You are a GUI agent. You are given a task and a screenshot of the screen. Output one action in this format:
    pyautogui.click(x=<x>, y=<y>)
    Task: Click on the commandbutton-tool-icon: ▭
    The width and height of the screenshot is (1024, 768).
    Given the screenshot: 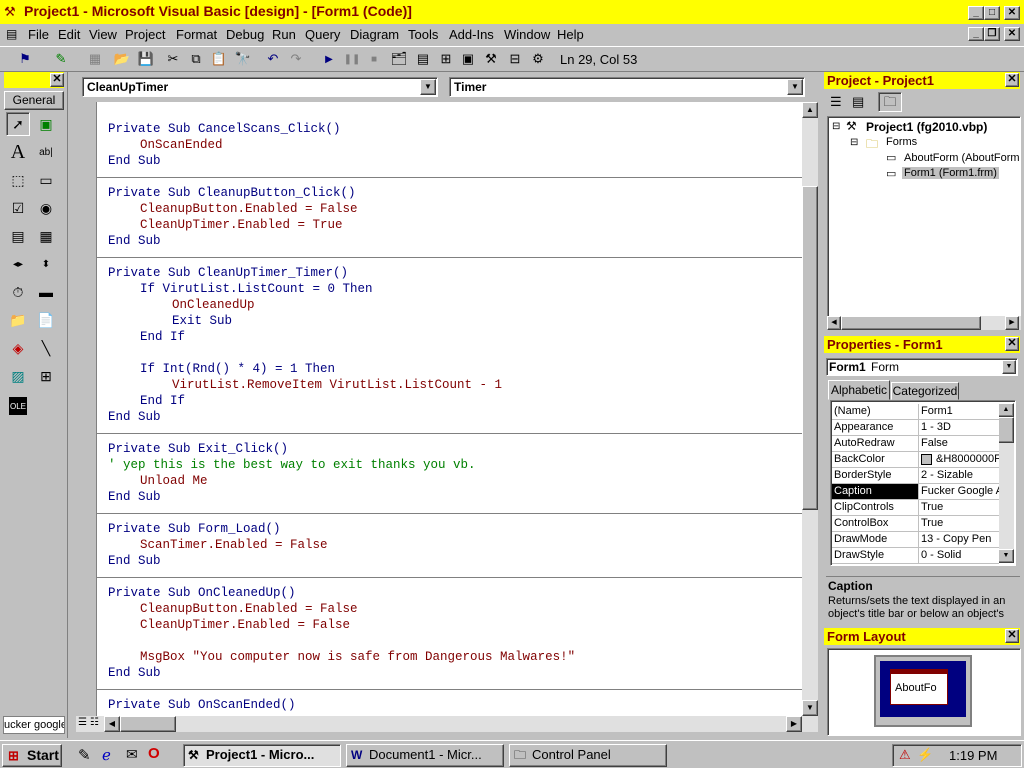 What is the action you would take?
    pyautogui.click(x=46, y=180)
    